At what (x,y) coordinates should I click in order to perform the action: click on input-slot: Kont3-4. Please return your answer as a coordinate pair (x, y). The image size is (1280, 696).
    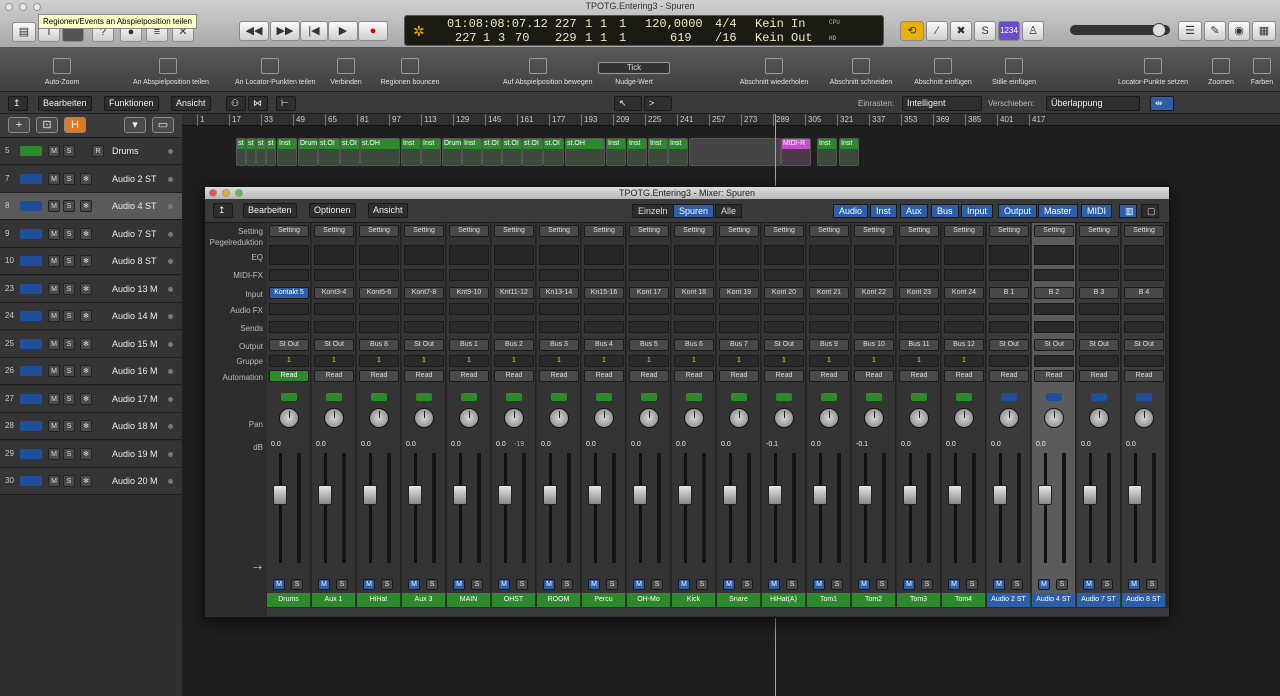
    Looking at the image, I should click on (334, 293).